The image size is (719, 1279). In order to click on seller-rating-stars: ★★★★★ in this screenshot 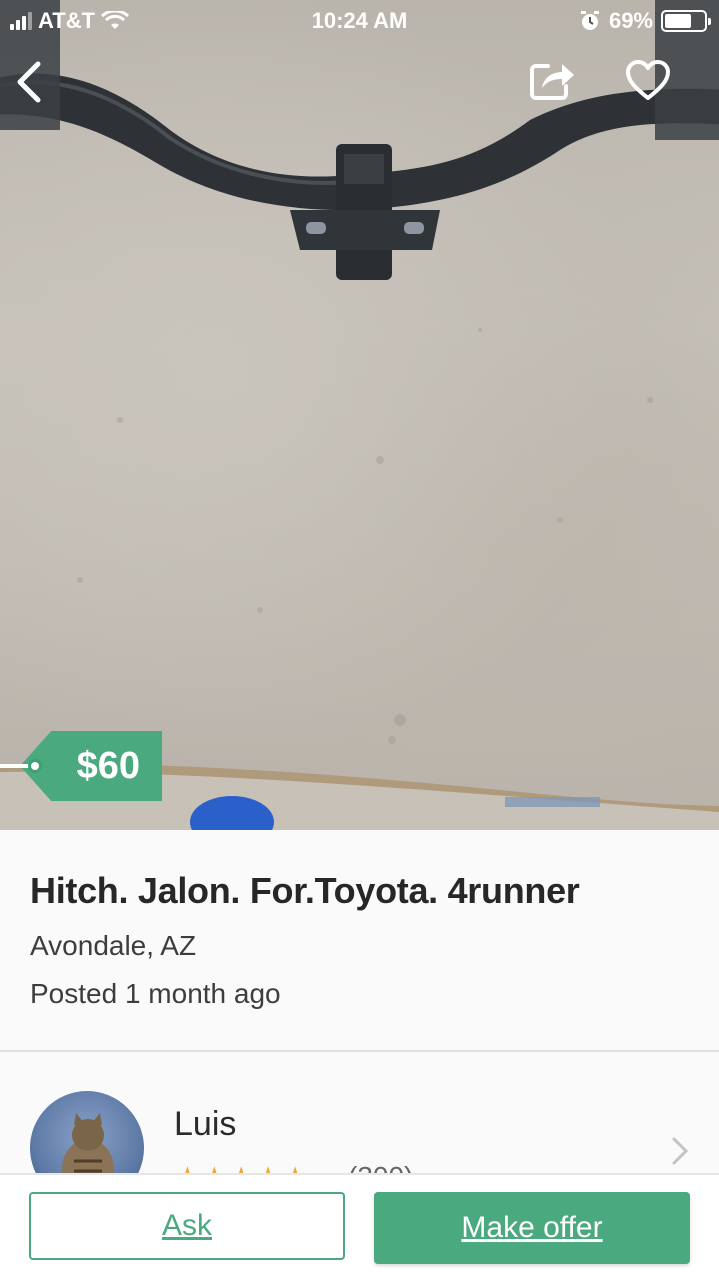, I will do `click(241, 1167)`.